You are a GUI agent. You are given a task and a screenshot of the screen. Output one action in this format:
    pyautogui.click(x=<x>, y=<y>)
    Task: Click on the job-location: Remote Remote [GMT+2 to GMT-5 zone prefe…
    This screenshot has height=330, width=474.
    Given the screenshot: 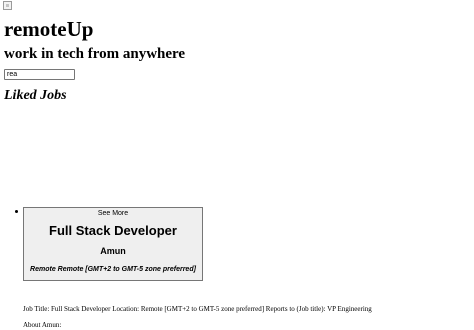 What is the action you would take?
    pyautogui.click(x=113, y=269)
    